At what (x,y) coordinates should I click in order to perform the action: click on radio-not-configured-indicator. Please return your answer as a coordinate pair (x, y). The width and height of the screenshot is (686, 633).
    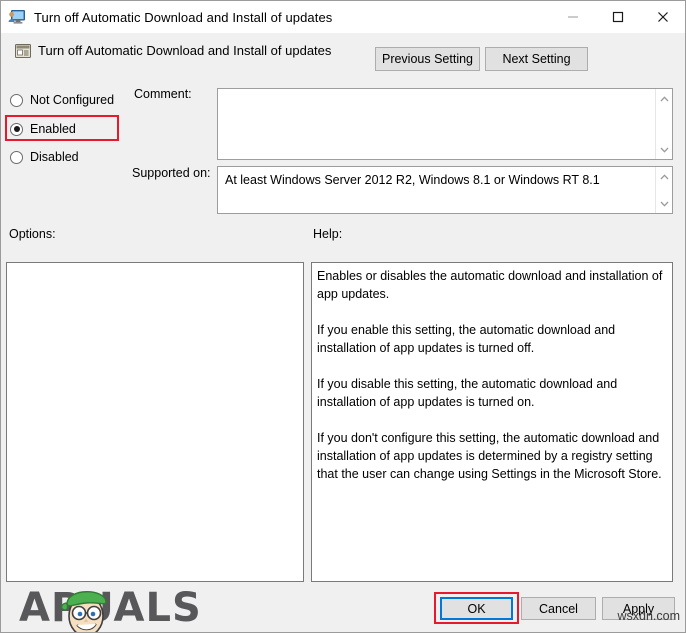
    Looking at the image, I should click on (16, 100).